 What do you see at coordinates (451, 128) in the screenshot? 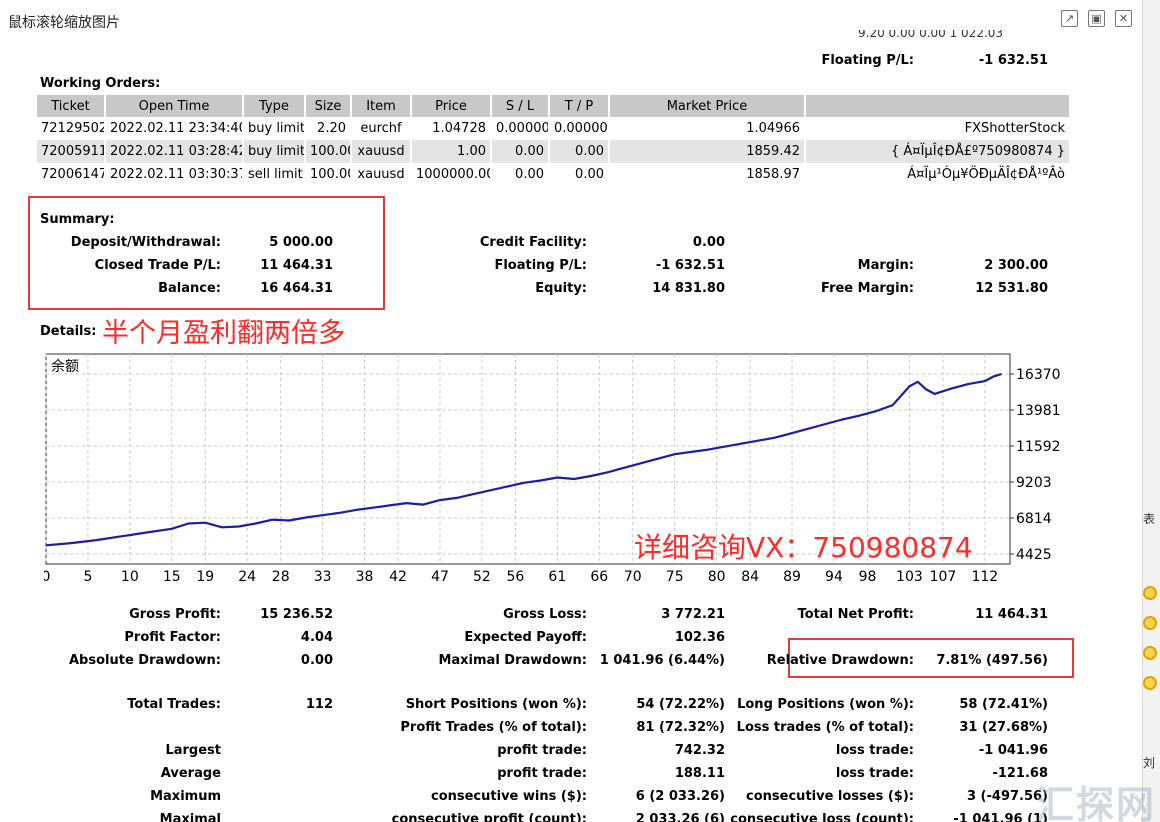
I see `cell-price: 1.04728` at bounding box center [451, 128].